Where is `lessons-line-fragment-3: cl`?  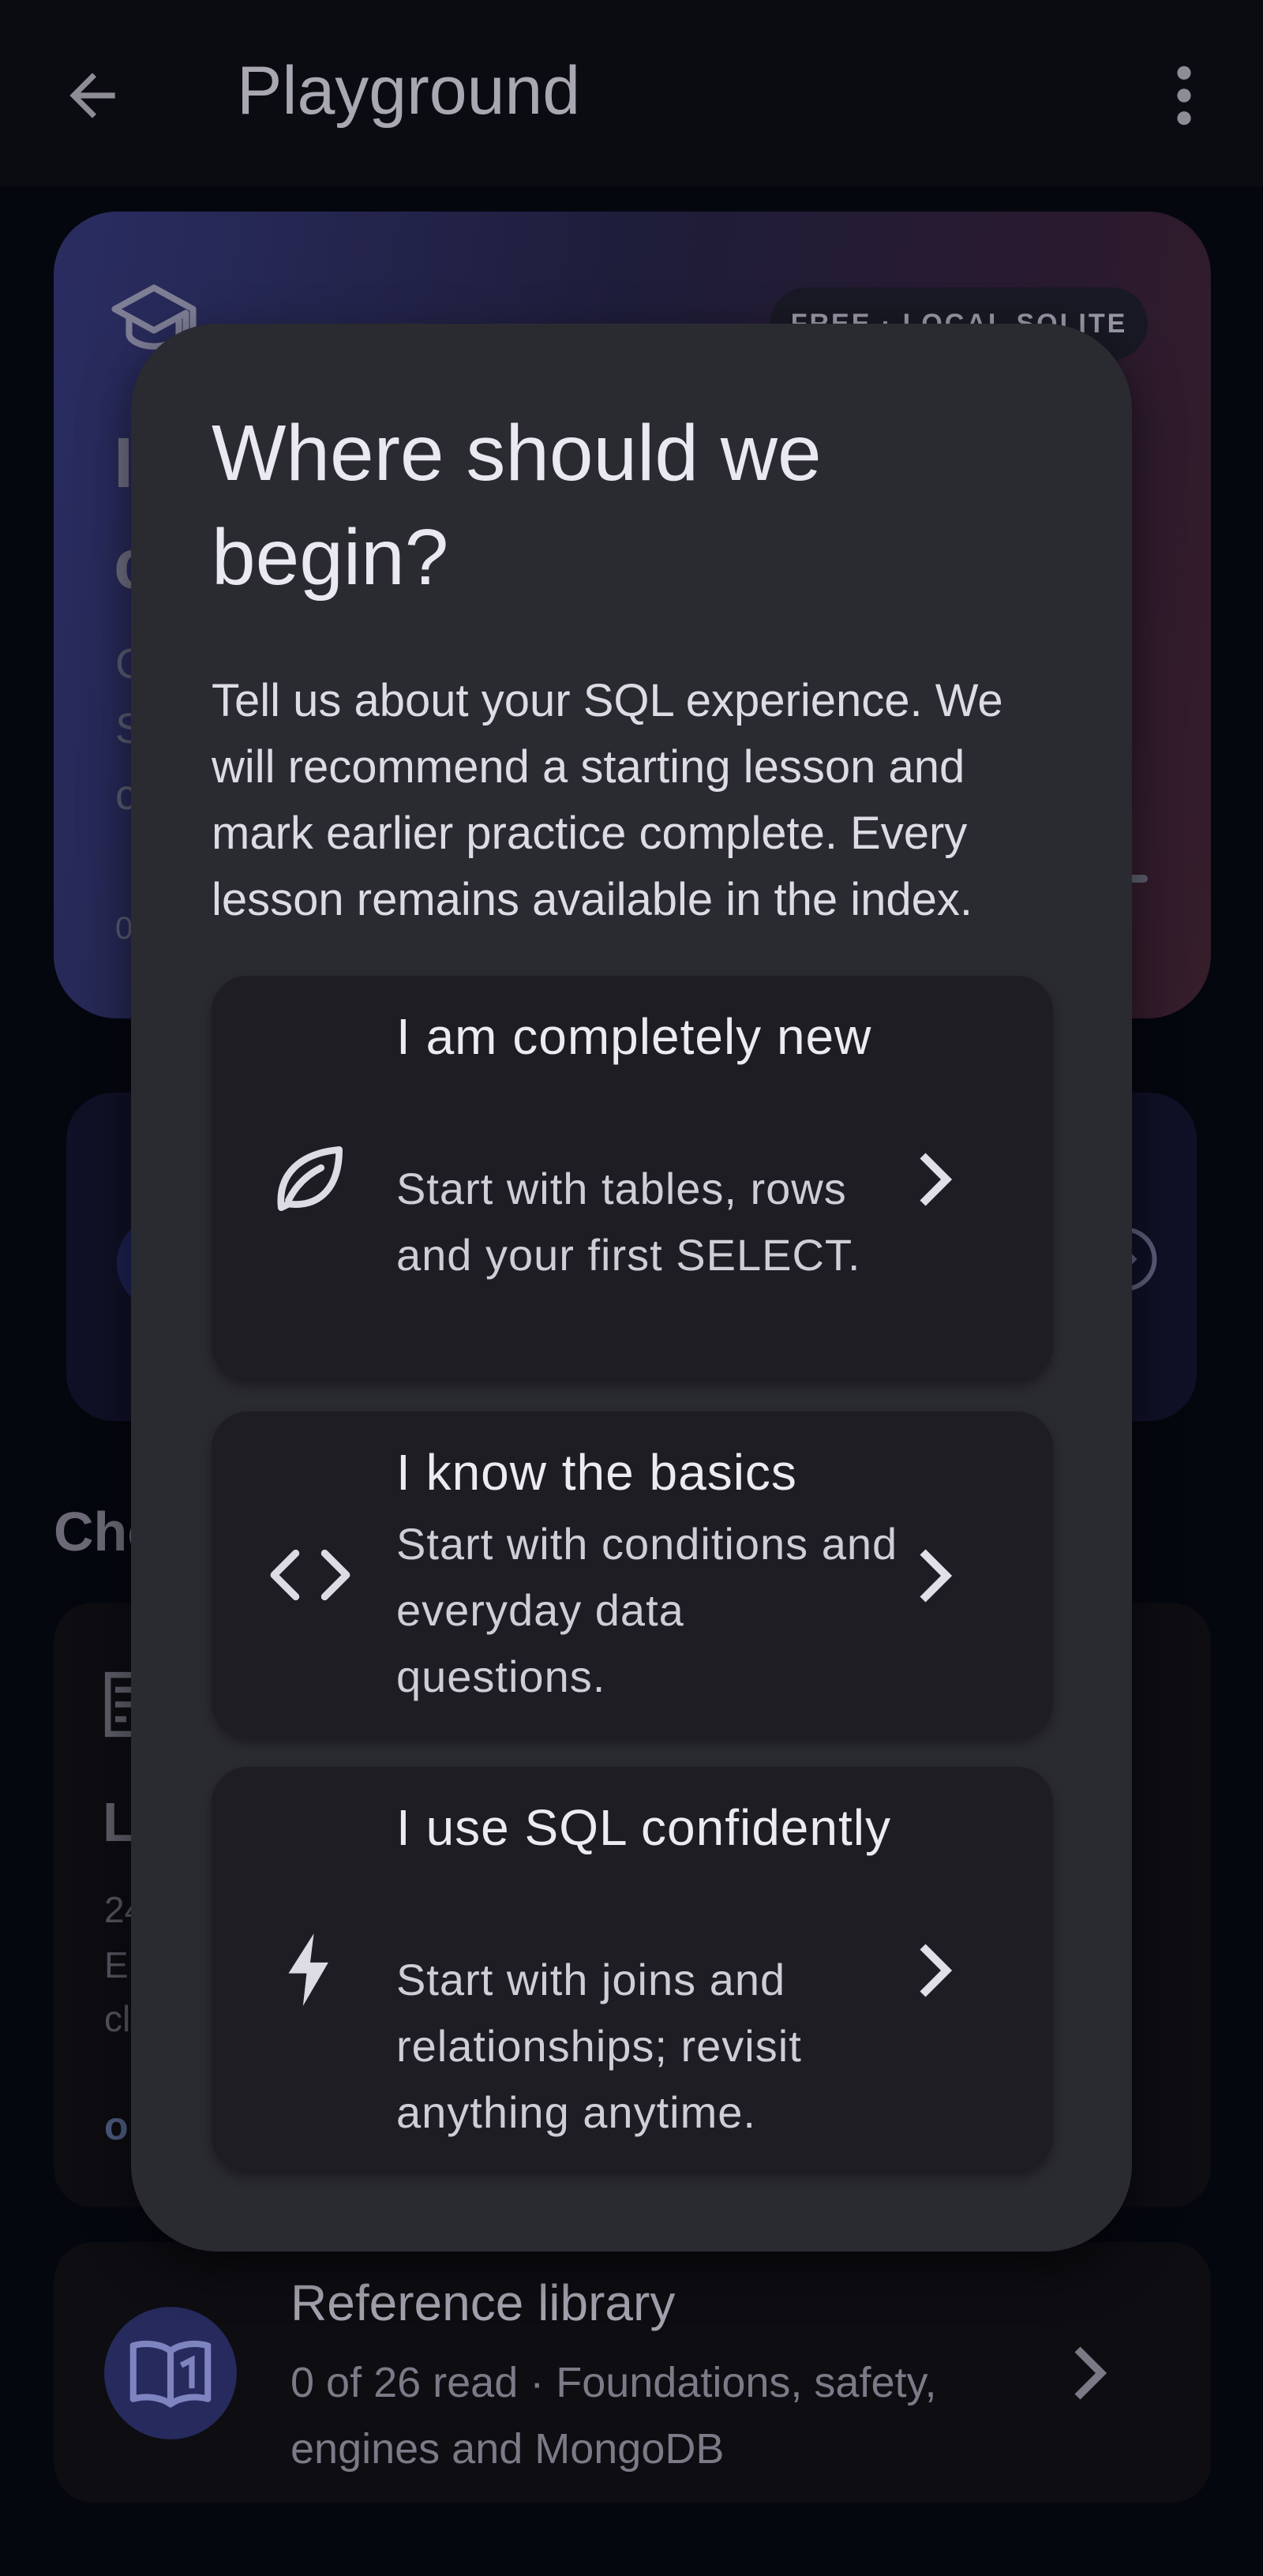
lessons-line-fragment-3: cl is located at coordinates (117, 2018).